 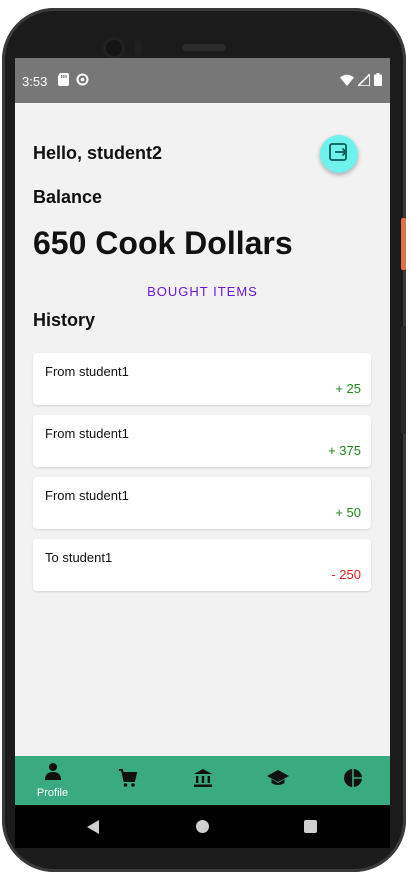 I want to click on nav-bank, so click(x=202, y=780).